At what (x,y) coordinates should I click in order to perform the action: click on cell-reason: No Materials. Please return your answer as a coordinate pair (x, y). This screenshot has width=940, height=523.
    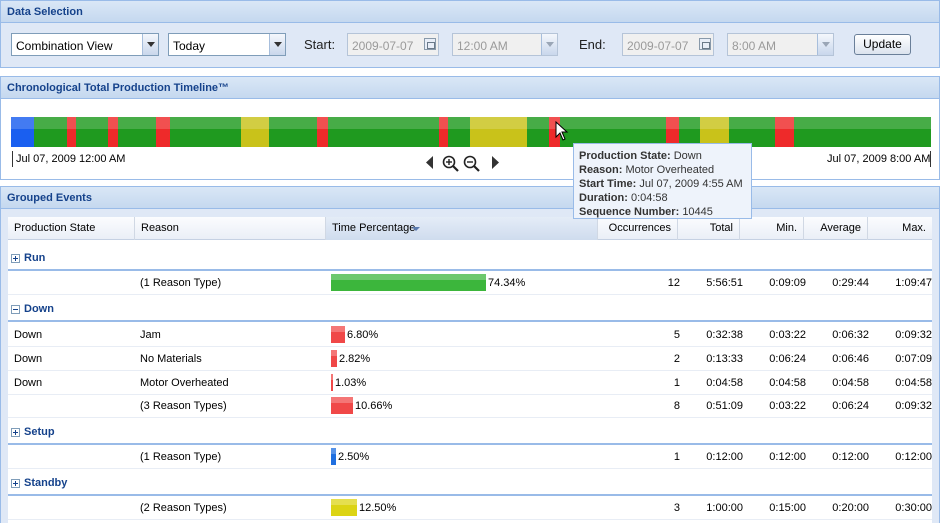
    Looking at the image, I should click on (171, 359).